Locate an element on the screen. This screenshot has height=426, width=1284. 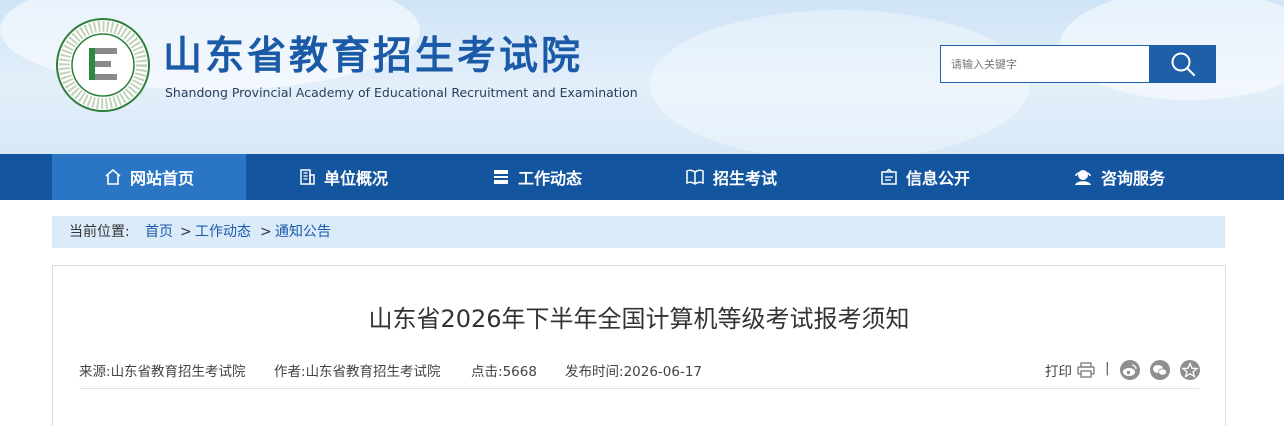
wechat-icon is located at coordinates (1160, 370).